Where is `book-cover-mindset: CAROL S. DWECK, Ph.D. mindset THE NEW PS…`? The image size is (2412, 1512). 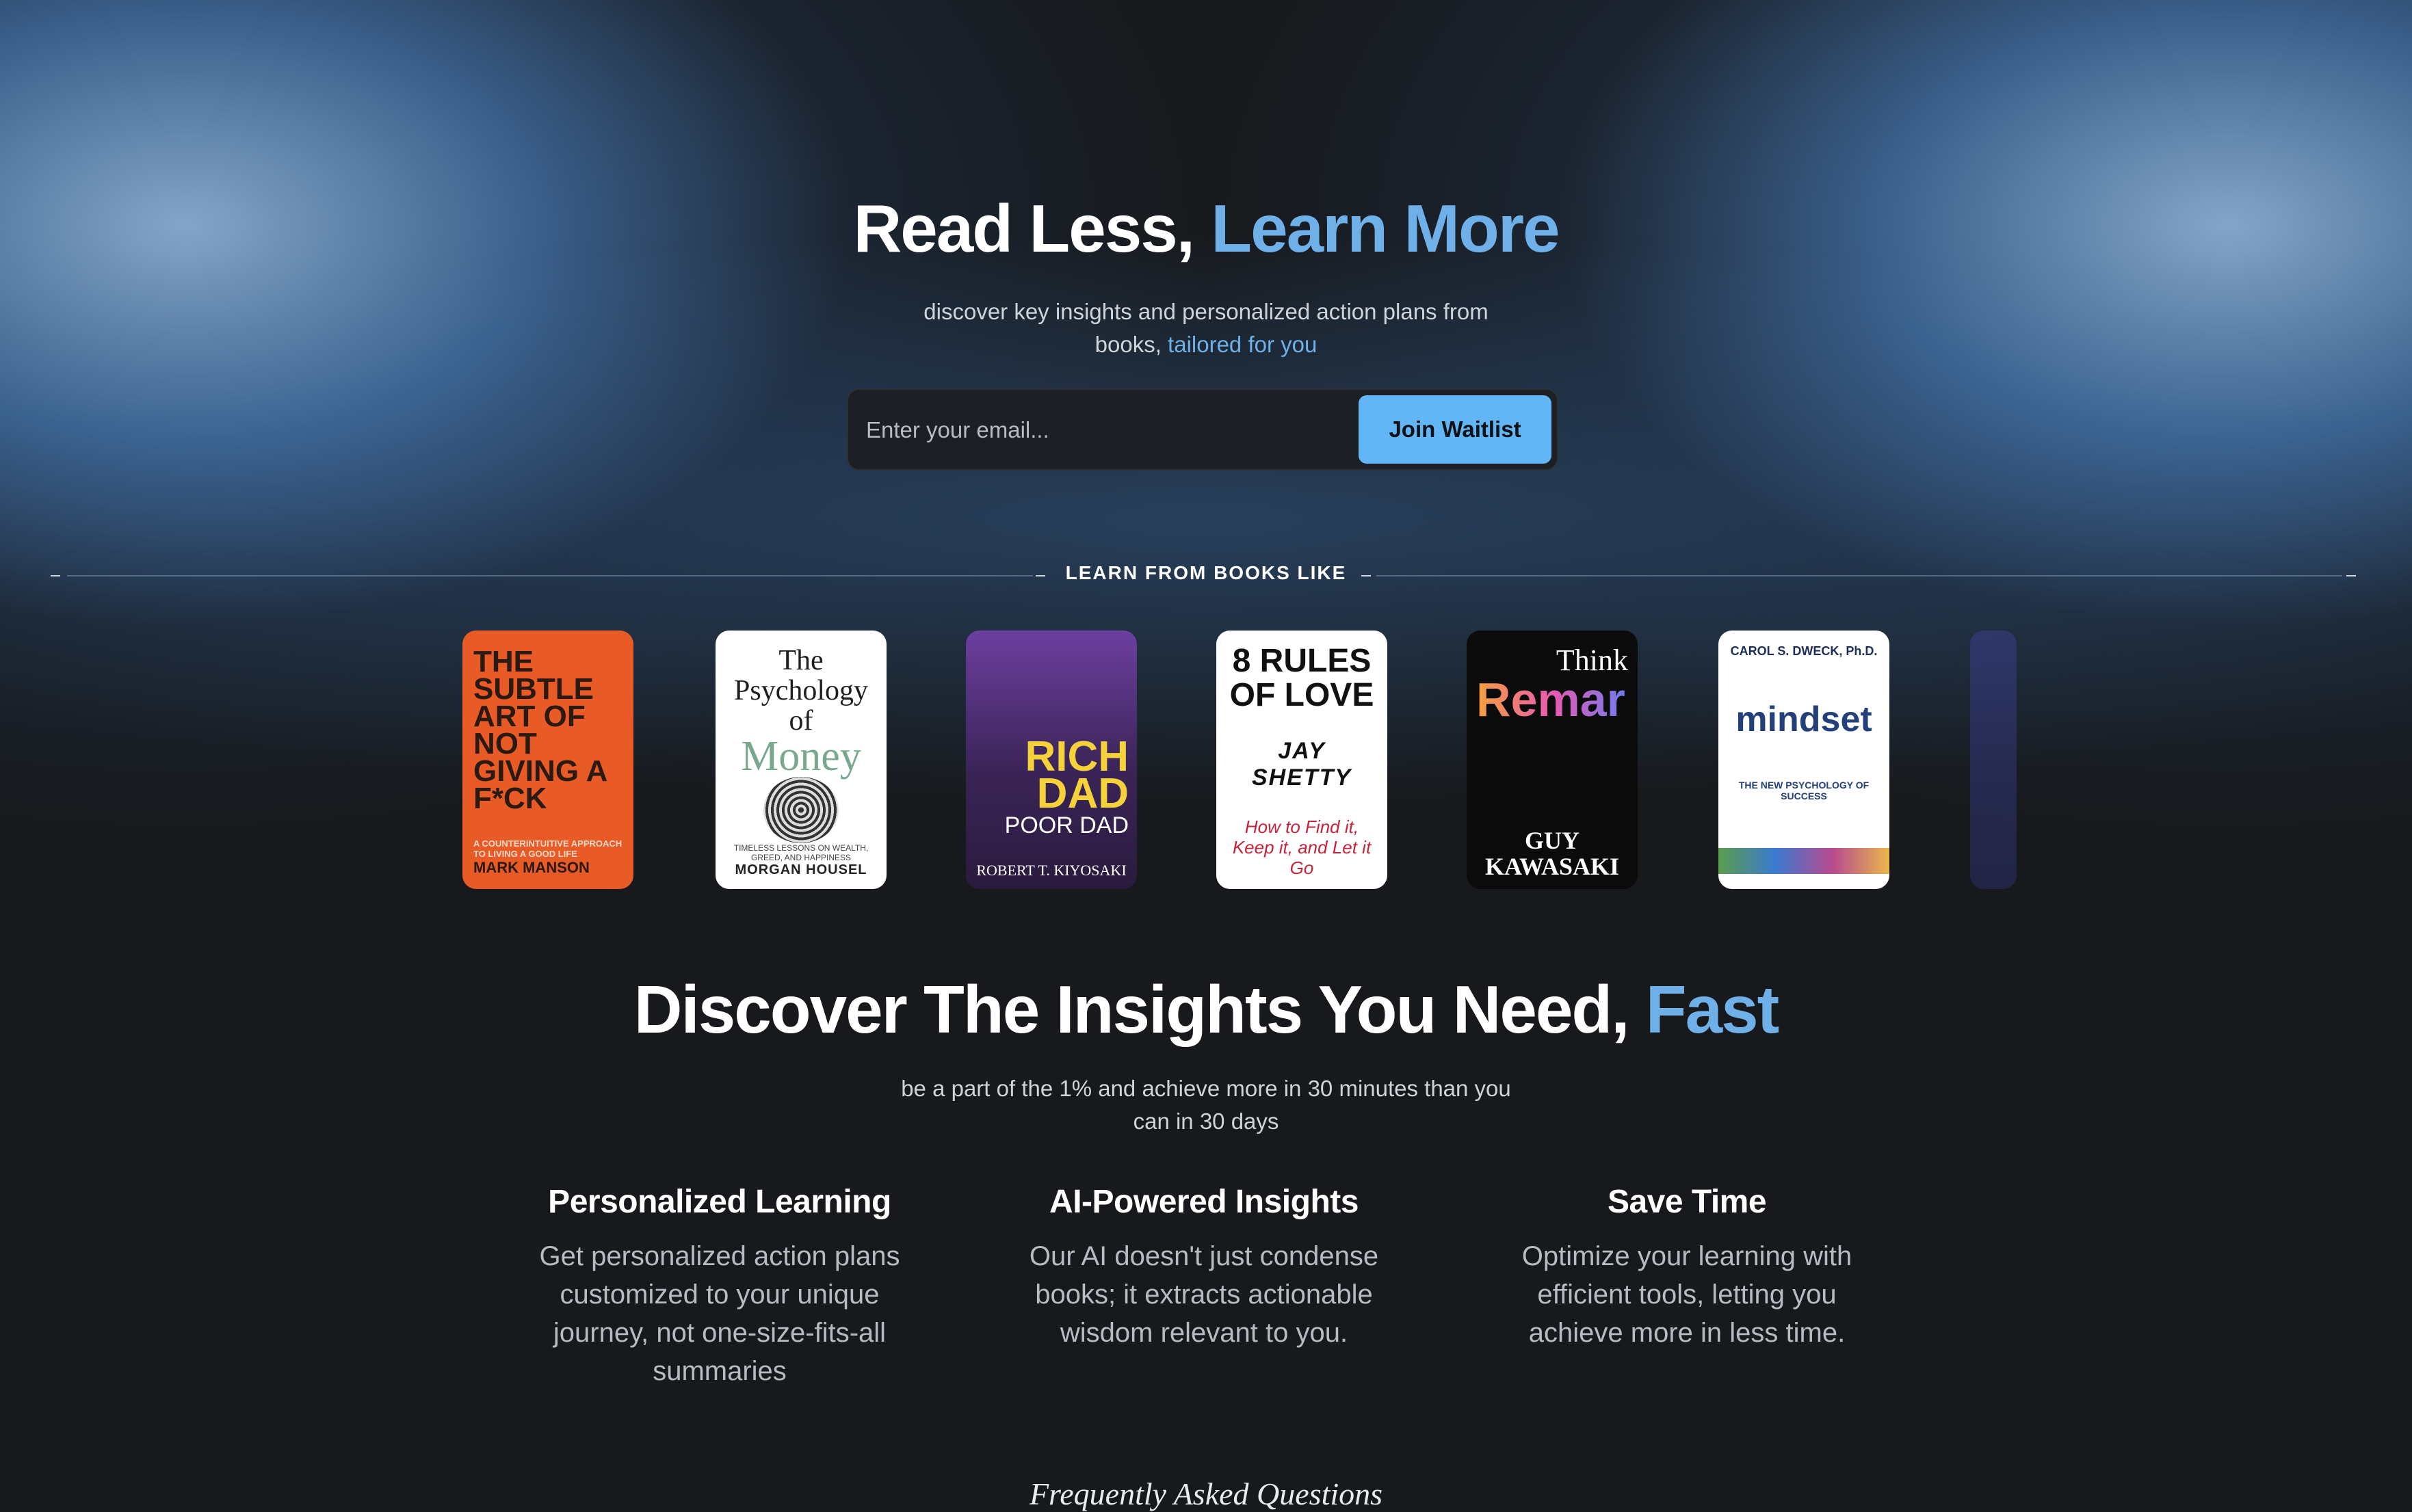
book-cover-mindset: CAROL S. DWECK, Ph.D. mindset THE NEW PS… is located at coordinates (1804, 760).